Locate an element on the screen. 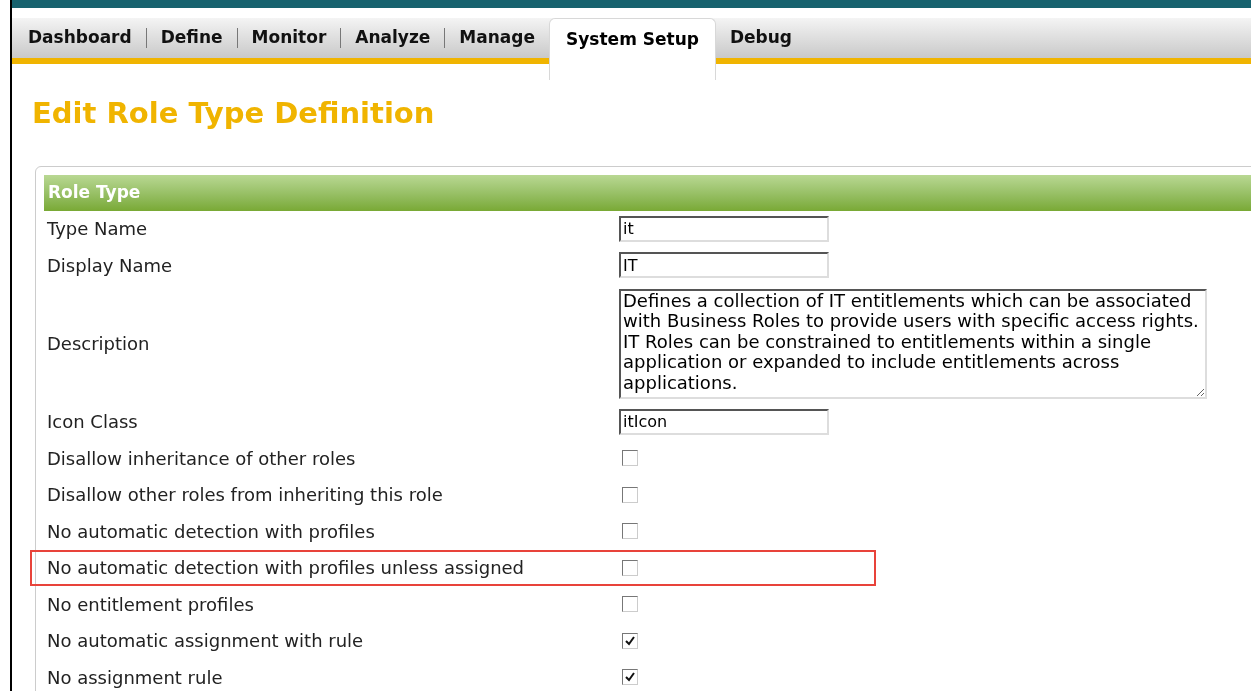 Image resolution: width=1251 pixels, height=691 pixels. nav-tab: Analyze is located at coordinates (393, 38).